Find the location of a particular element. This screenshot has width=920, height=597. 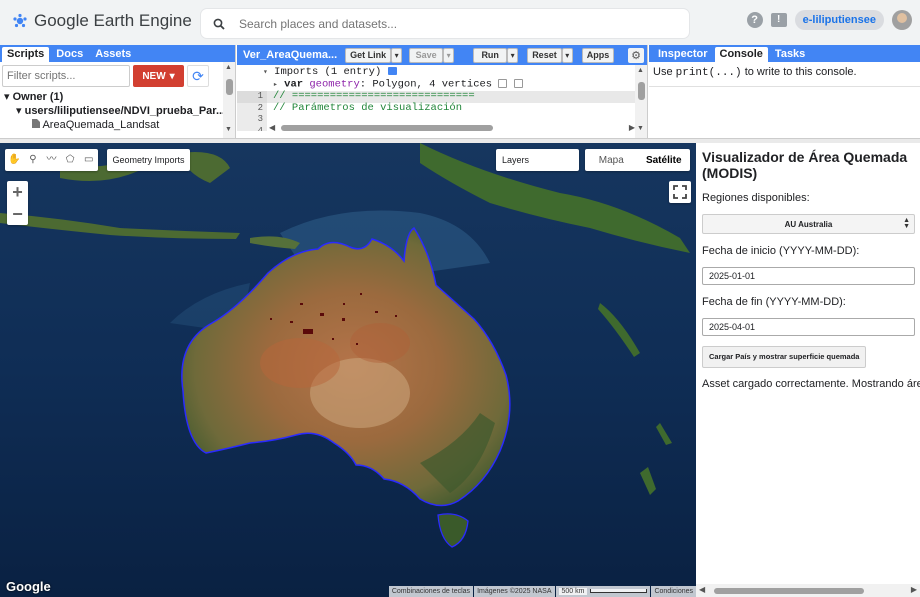

gear-icon: ⚙ is located at coordinates (636, 55).